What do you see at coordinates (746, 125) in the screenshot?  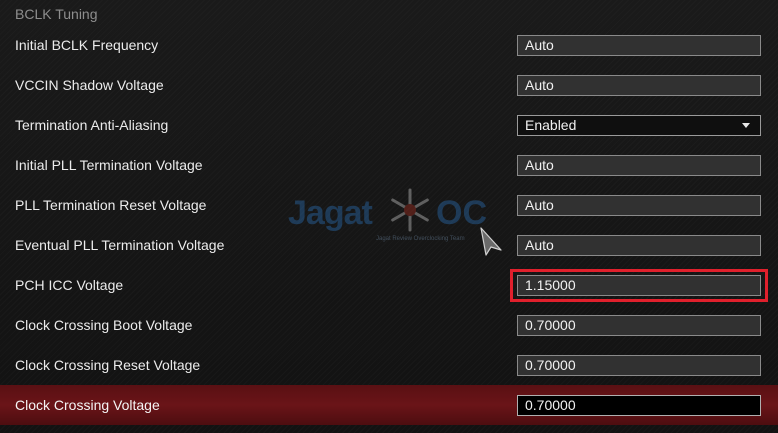 I see `caret-down-icon` at bounding box center [746, 125].